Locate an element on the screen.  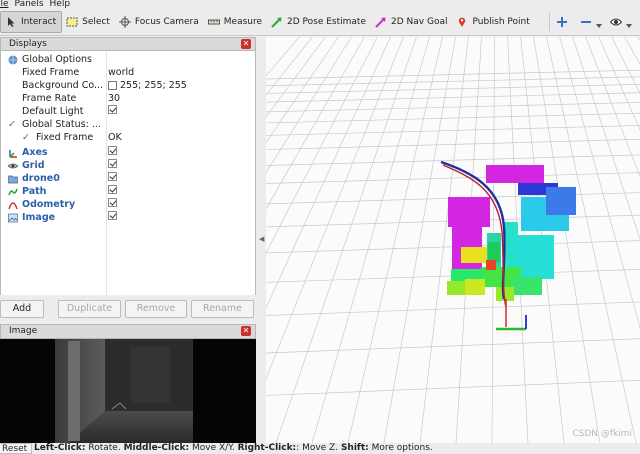
tree-row-frame-rate: Frame Rate 30 is located at coordinates (128, 98).